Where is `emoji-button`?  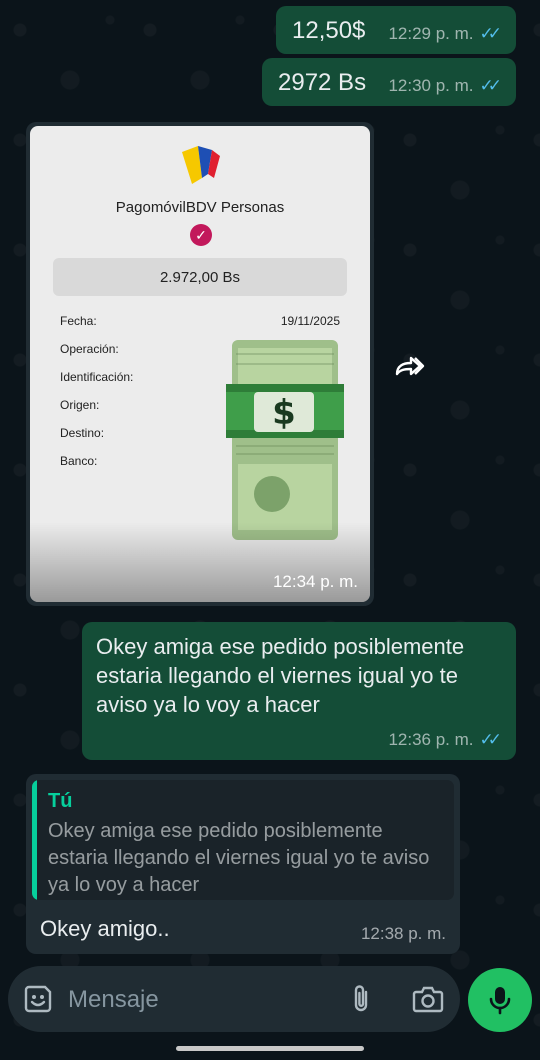 emoji-button is located at coordinates (38, 999).